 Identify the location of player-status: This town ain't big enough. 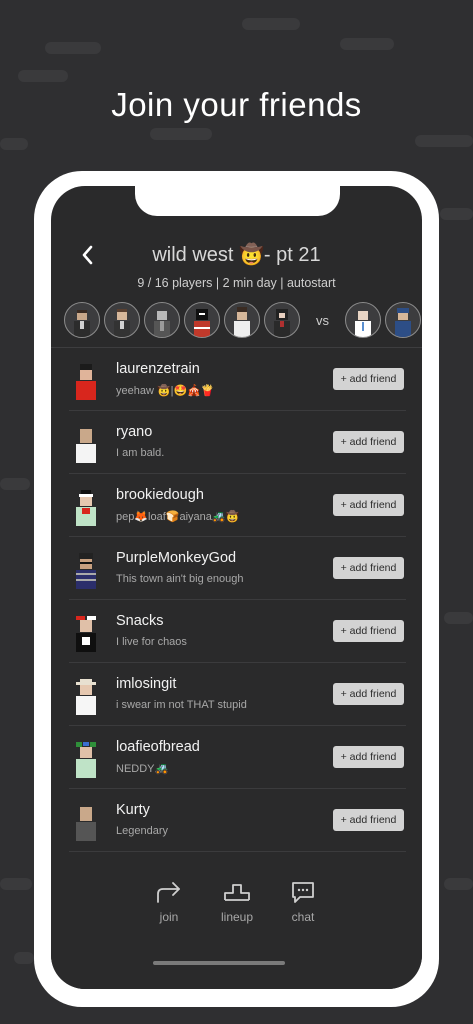
(180, 579).